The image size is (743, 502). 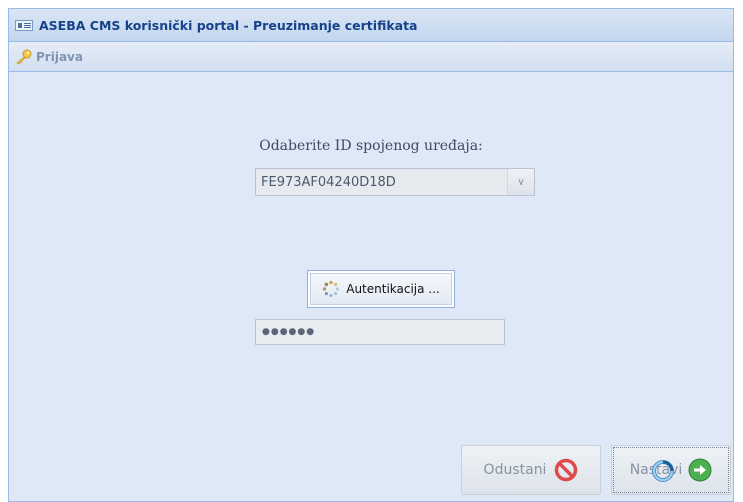 What do you see at coordinates (24, 25) in the screenshot?
I see `window-icon` at bounding box center [24, 25].